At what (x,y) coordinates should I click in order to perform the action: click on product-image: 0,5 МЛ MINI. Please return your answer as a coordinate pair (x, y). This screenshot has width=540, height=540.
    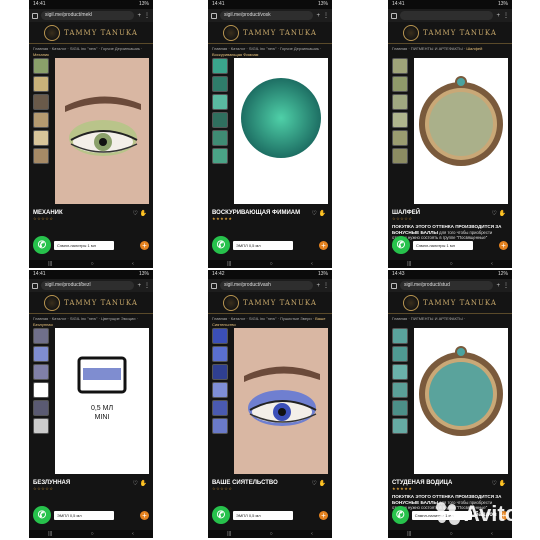
    Looking at the image, I should click on (102, 401).